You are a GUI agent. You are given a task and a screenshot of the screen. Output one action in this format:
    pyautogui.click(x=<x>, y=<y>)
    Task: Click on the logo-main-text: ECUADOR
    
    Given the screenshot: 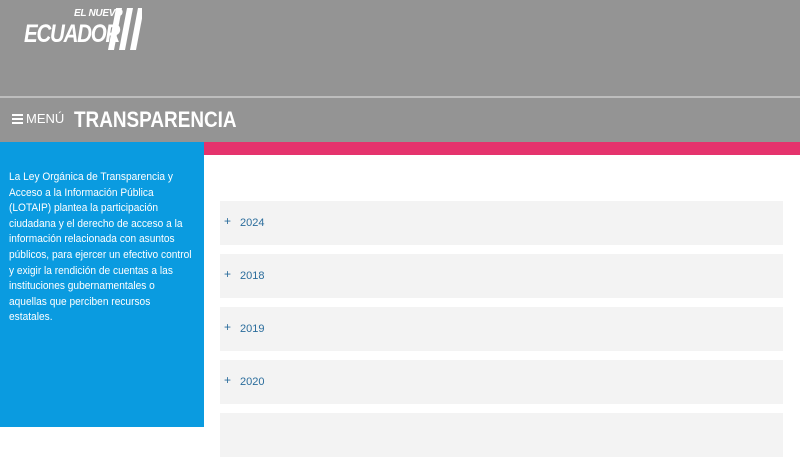 What is the action you would take?
    pyautogui.click(x=72, y=34)
    